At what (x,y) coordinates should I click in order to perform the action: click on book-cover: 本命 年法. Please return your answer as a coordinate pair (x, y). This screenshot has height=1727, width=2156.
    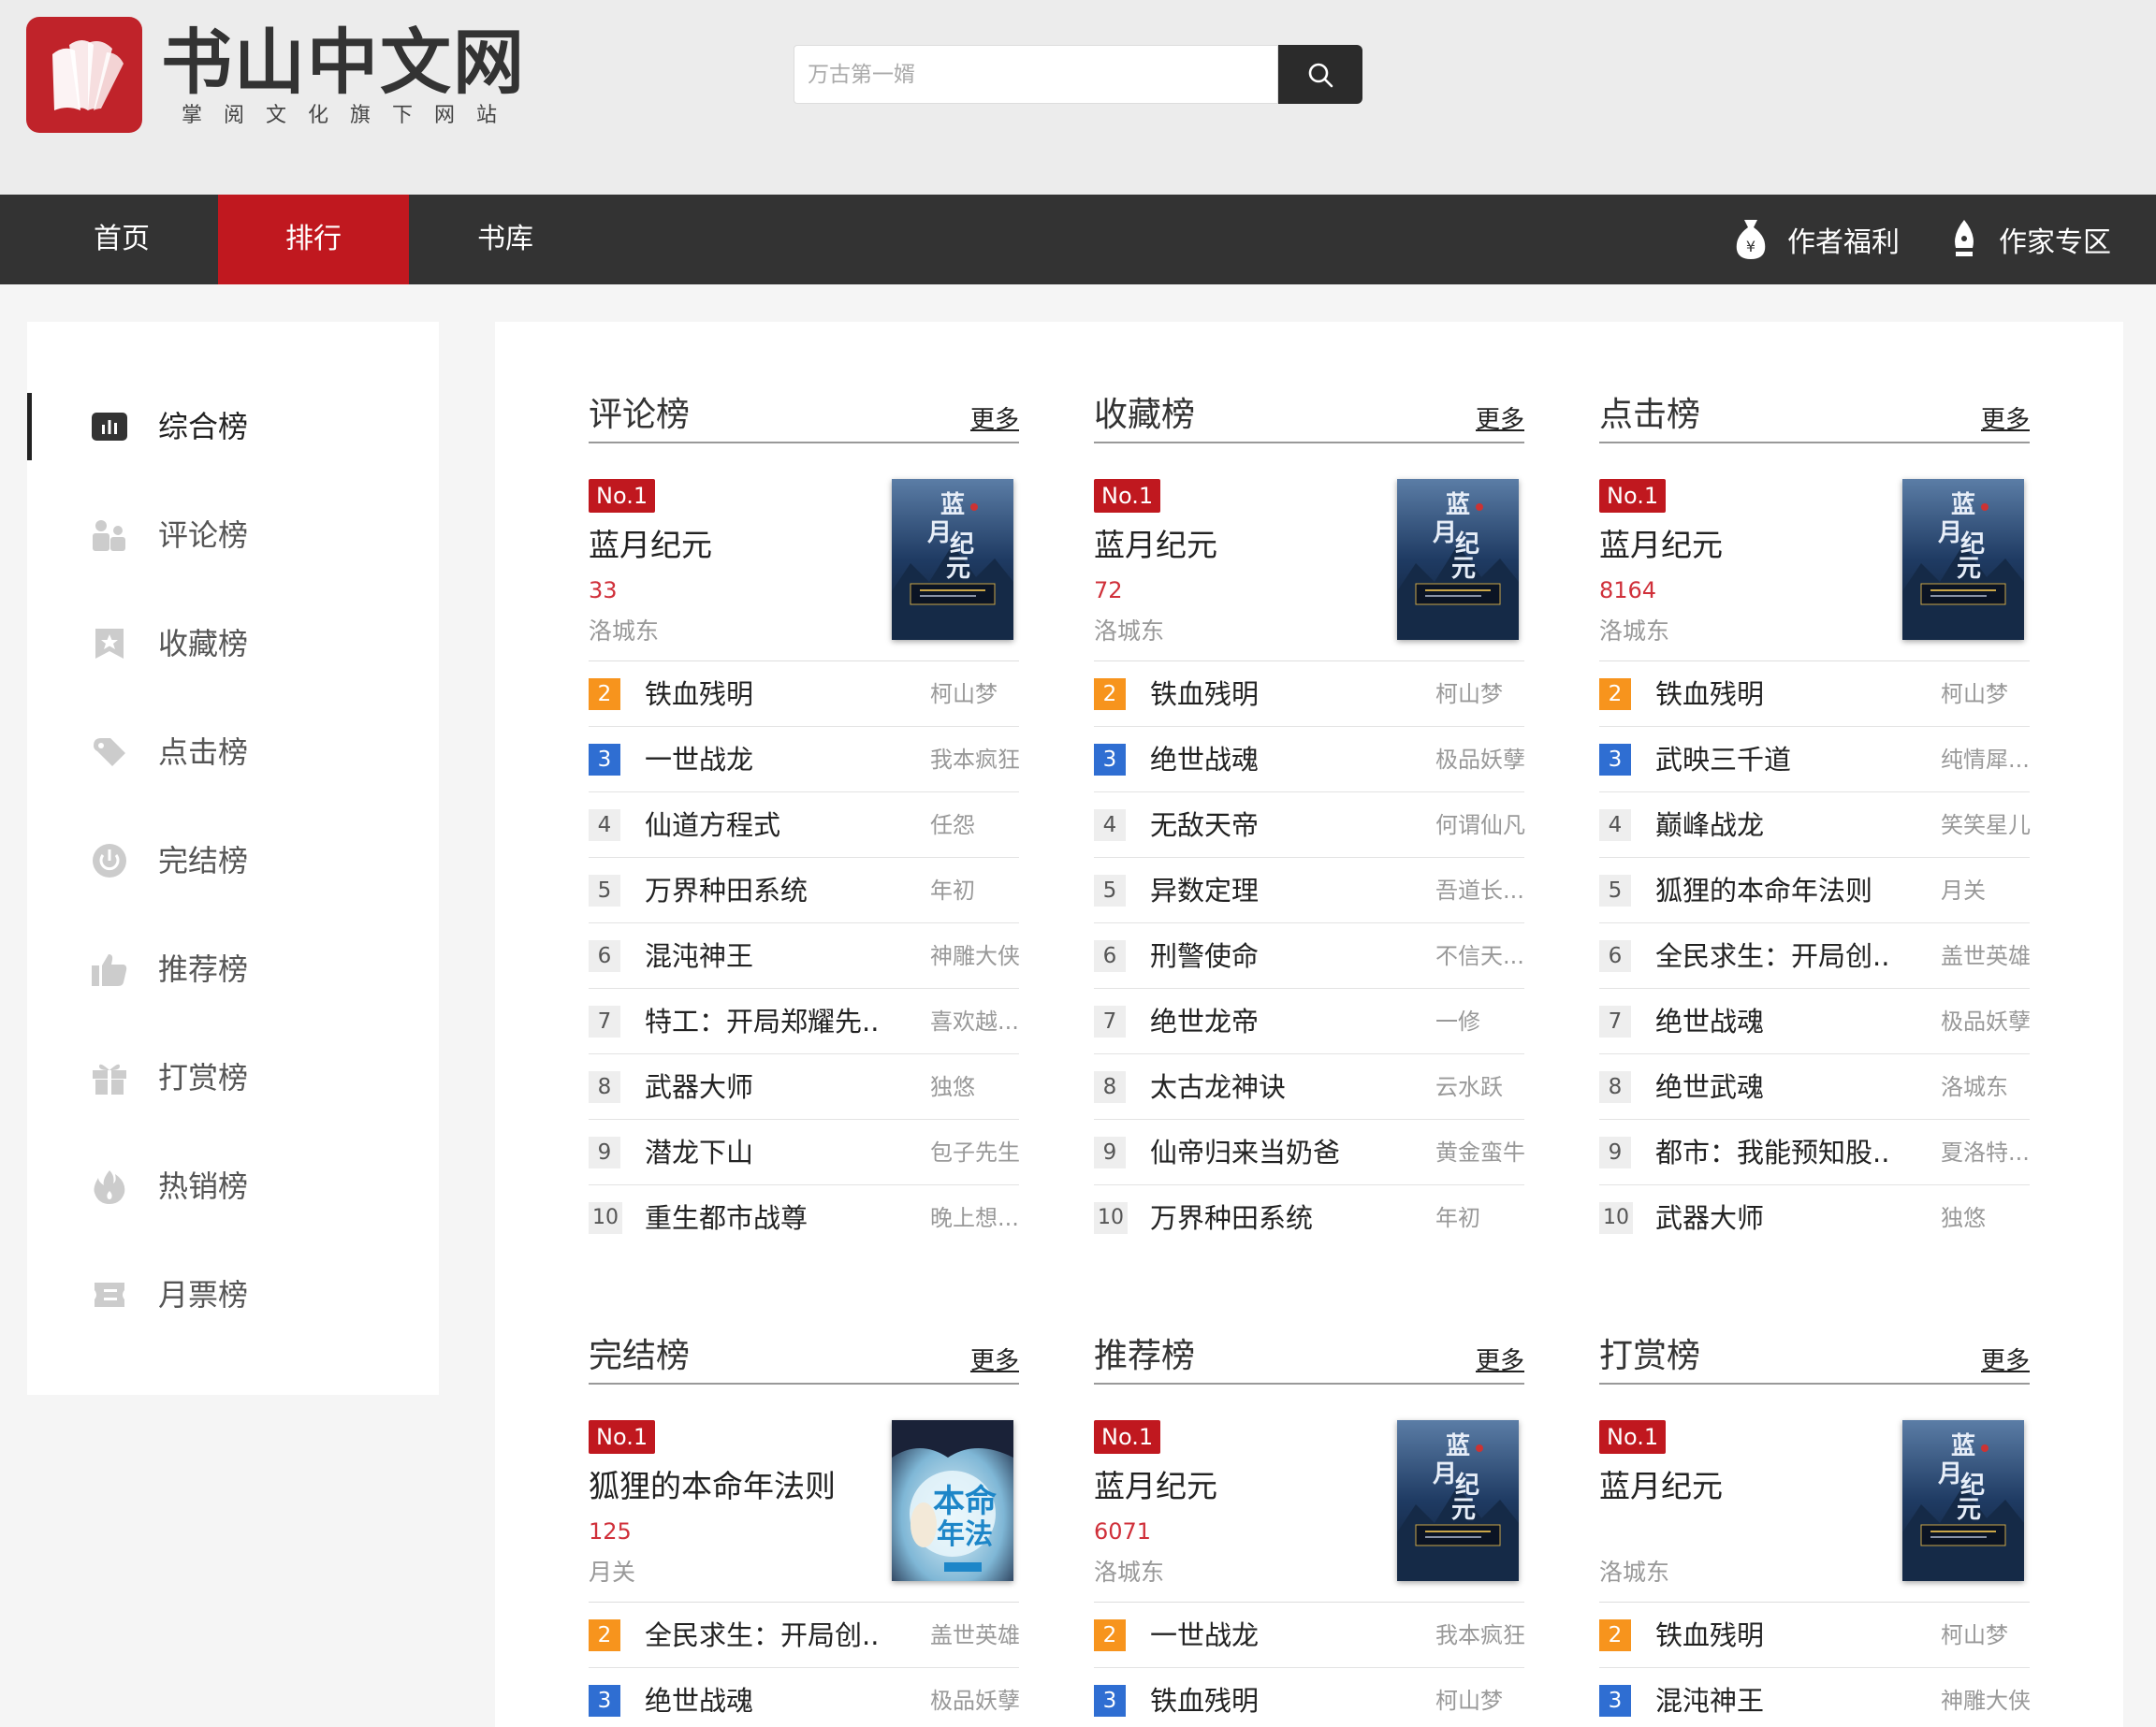
    Looking at the image, I should click on (952, 1500).